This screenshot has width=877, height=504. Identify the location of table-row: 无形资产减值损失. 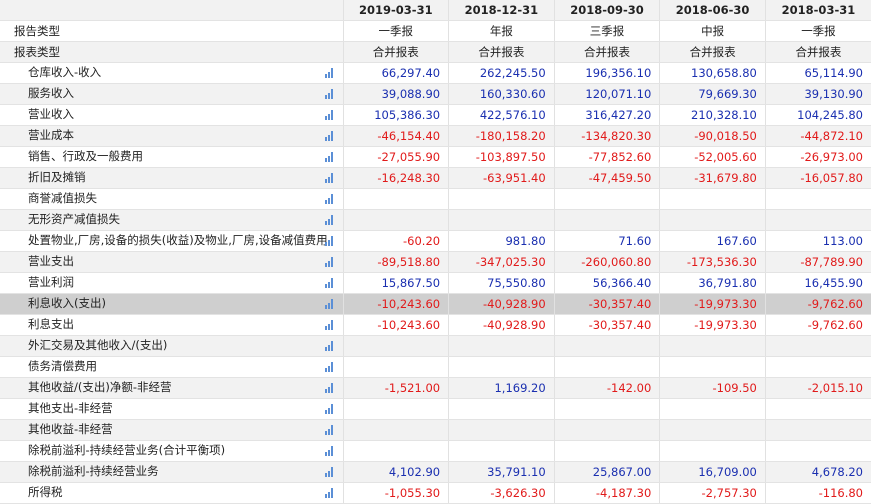
(435, 220).